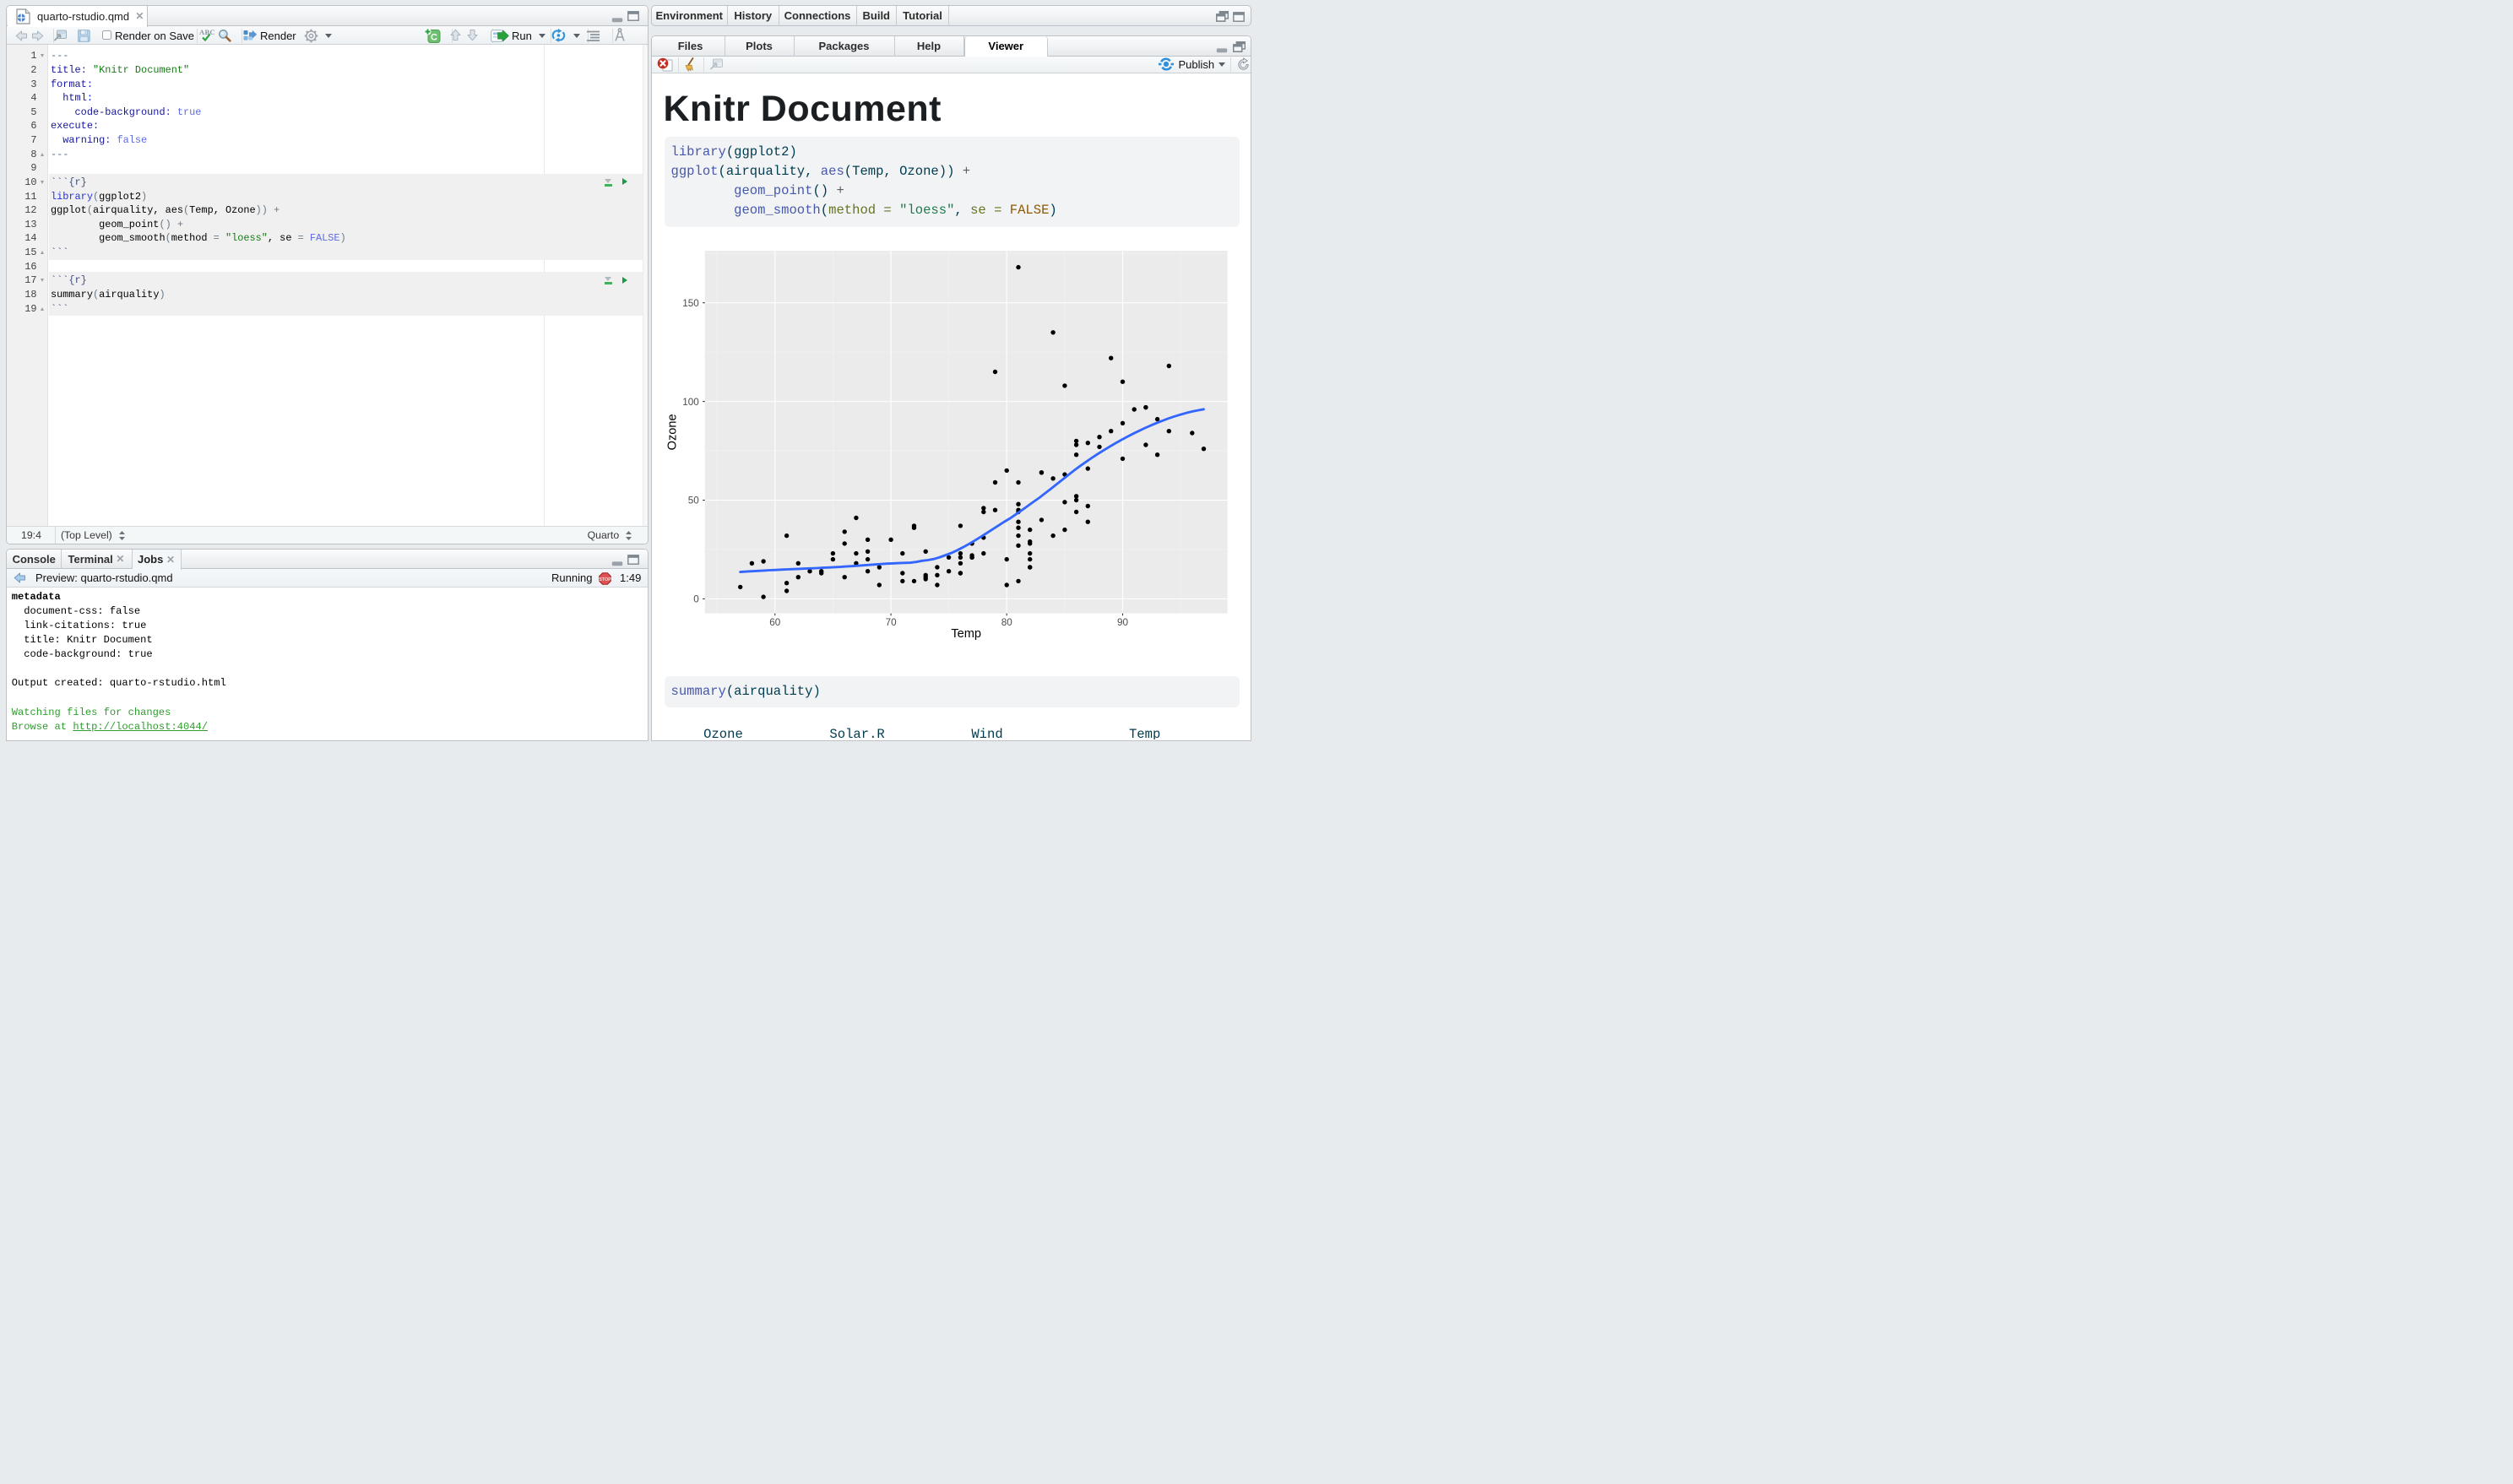  What do you see at coordinates (776, 622) in the screenshot?
I see `svg-text: 60` at bounding box center [776, 622].